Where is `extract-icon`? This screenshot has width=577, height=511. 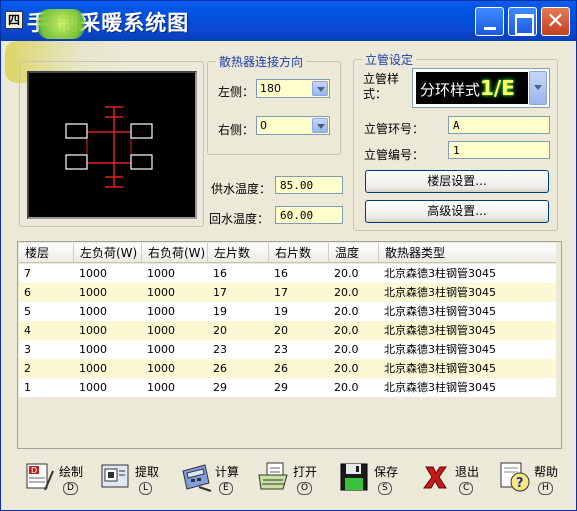 extract-icon is located at coordinates (116, 477).